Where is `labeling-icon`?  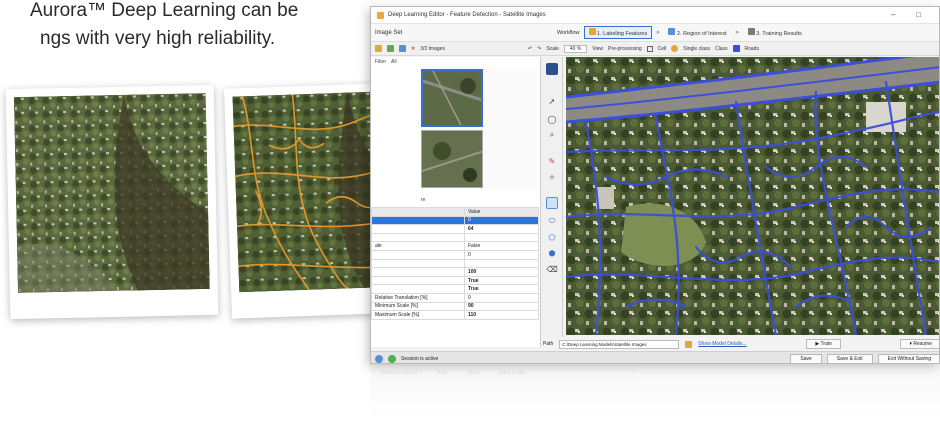
labeling-icon is located at coordinates (592, 31).